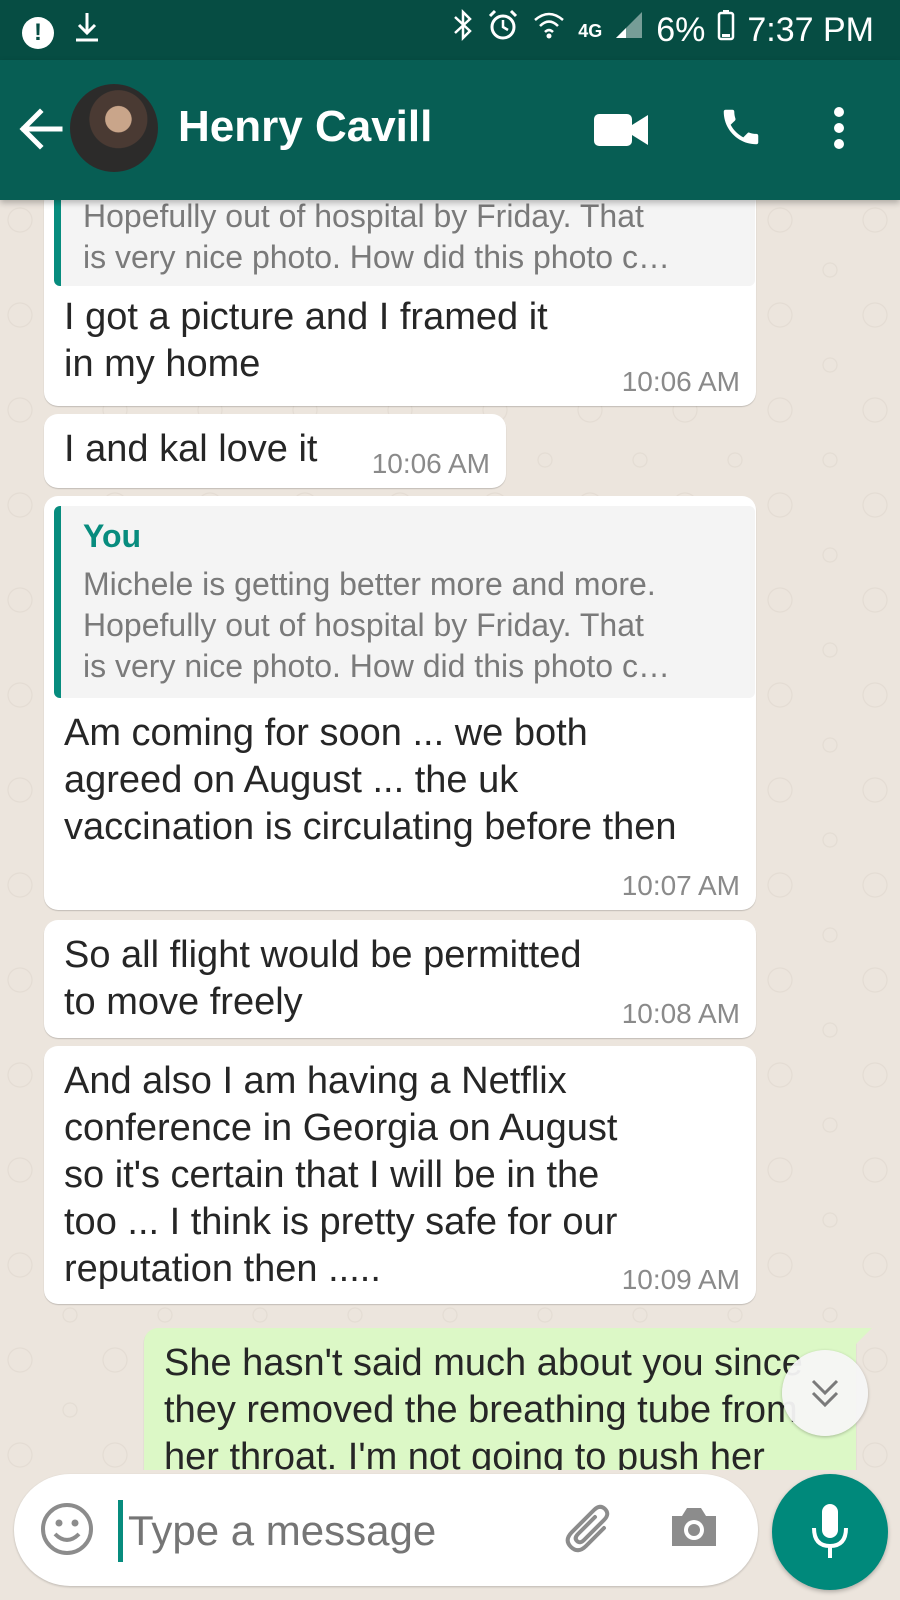 This screenshot has width=900, height=1600. What do you see at coordinates (343, 1531) in the screenshot?
I see `message-input` at bounding box center [343, 1531].